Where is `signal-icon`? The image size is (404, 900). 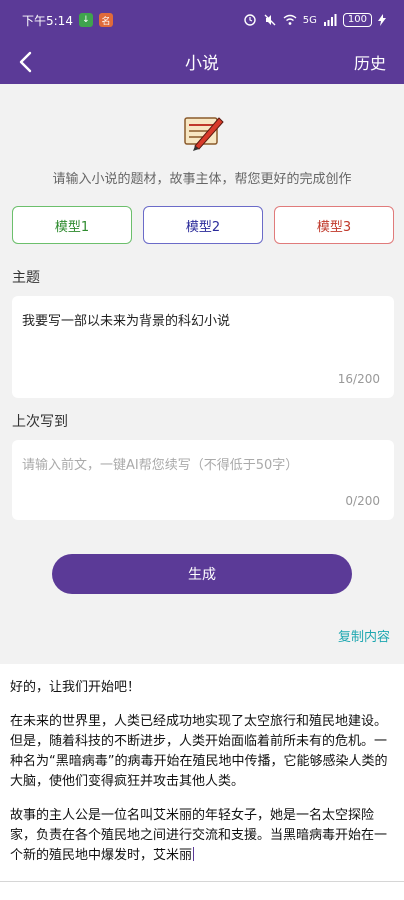 signal-icon is located at coordinates (330, 20).